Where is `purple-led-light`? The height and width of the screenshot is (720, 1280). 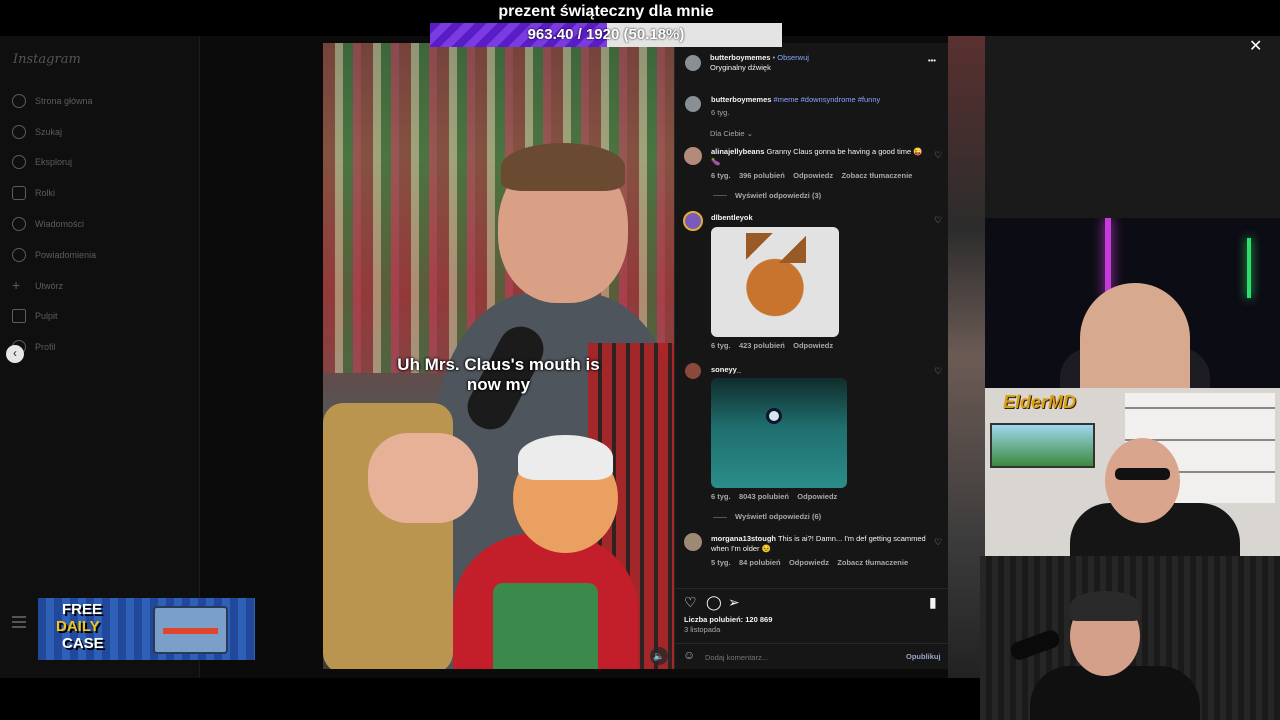 purple-led-light is located at coordinates (1108, 258).